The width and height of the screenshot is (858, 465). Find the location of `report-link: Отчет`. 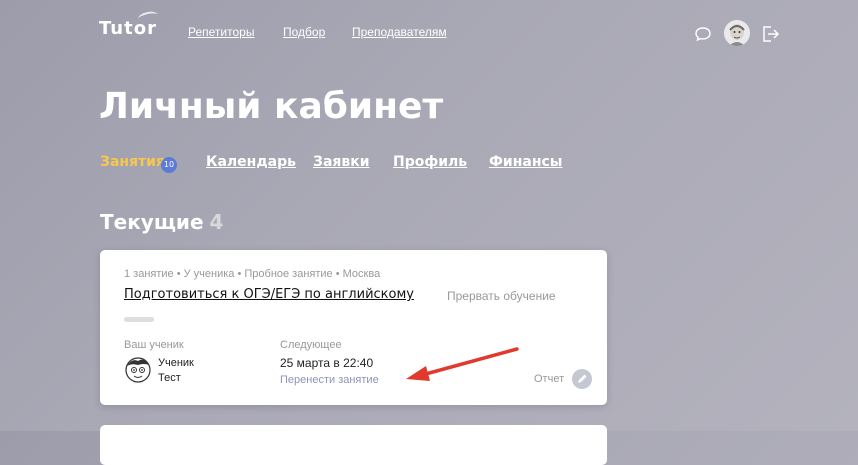

report-link: Отчет is located at coordinates (549, 379).